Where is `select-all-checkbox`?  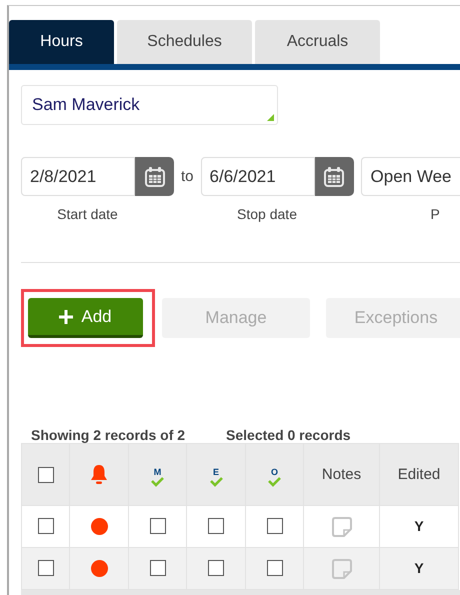
select-all-checkbox is located at coordinates (46, 475).